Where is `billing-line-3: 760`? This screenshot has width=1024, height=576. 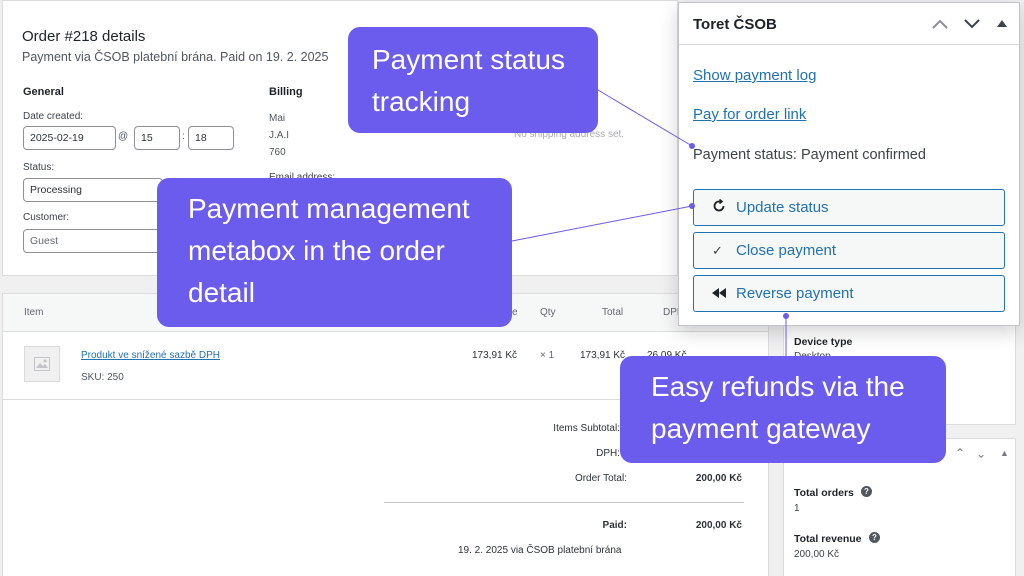
billing-line-3: 760 is located at coordinates (277, 152).